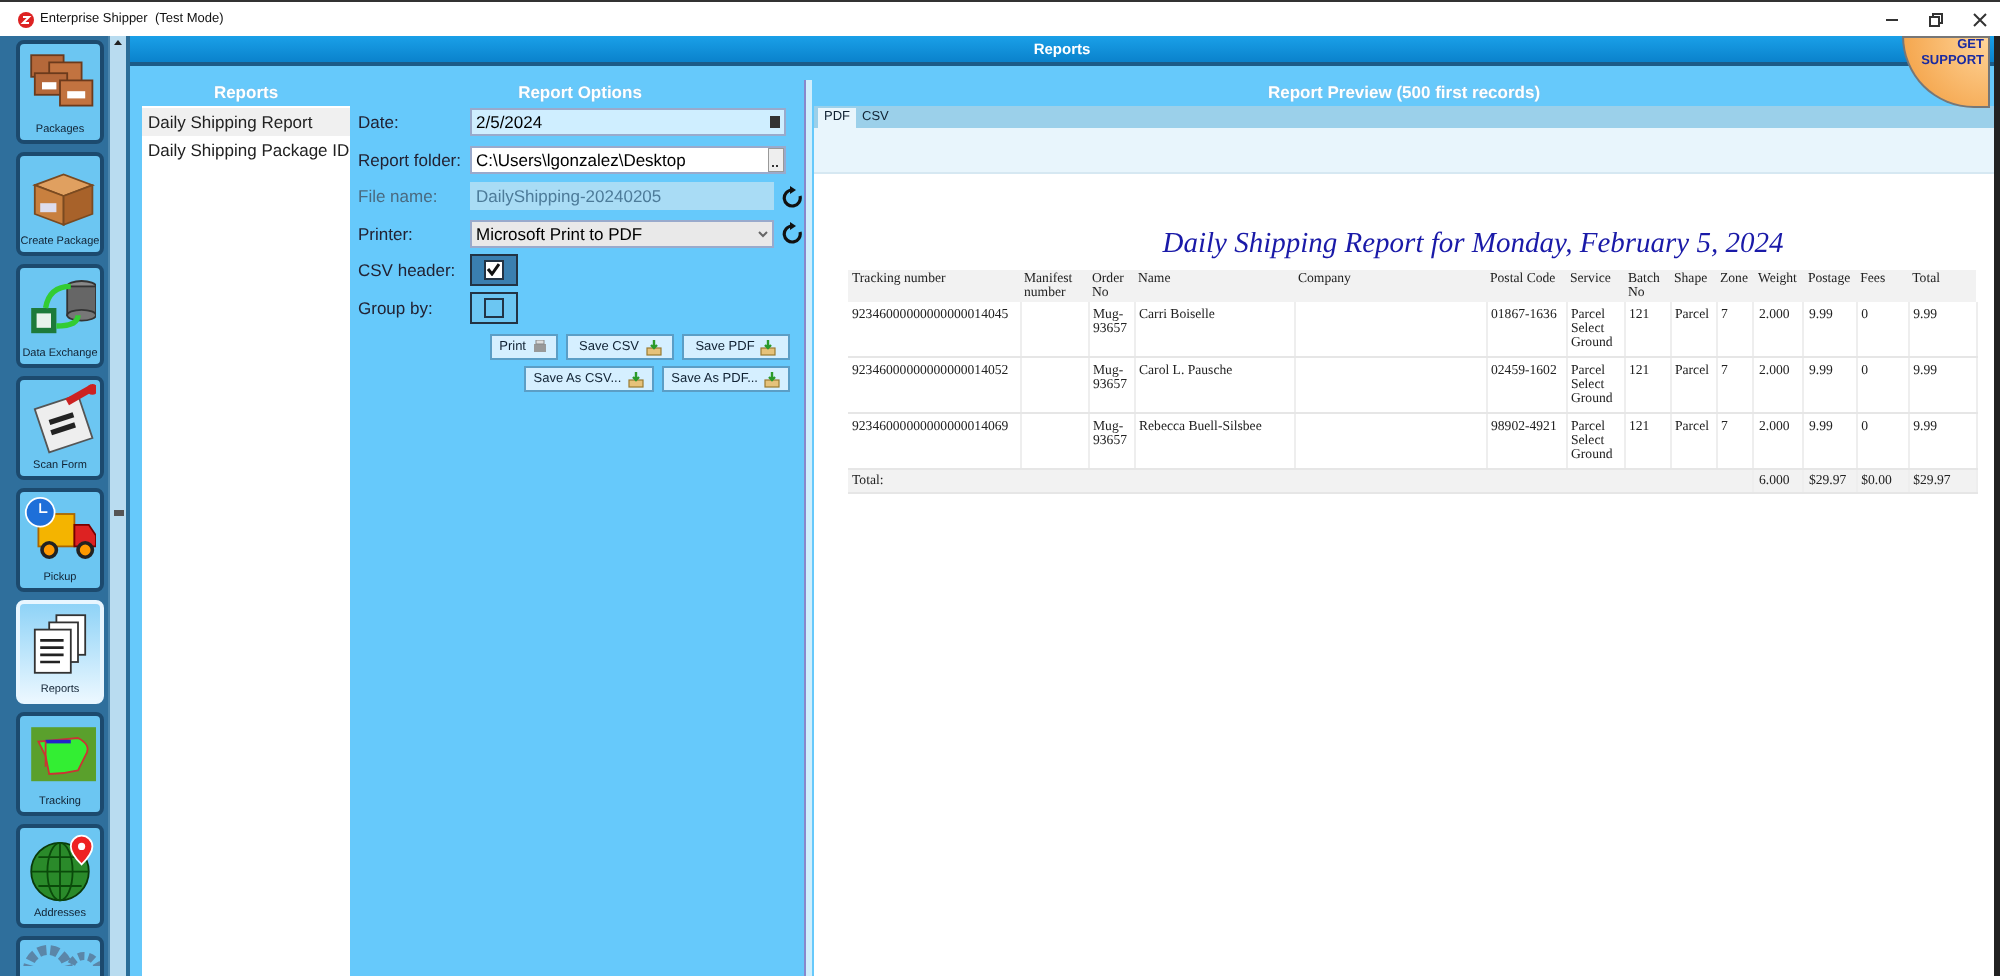  I want to click on app-logo-icon, so click(26, 19).